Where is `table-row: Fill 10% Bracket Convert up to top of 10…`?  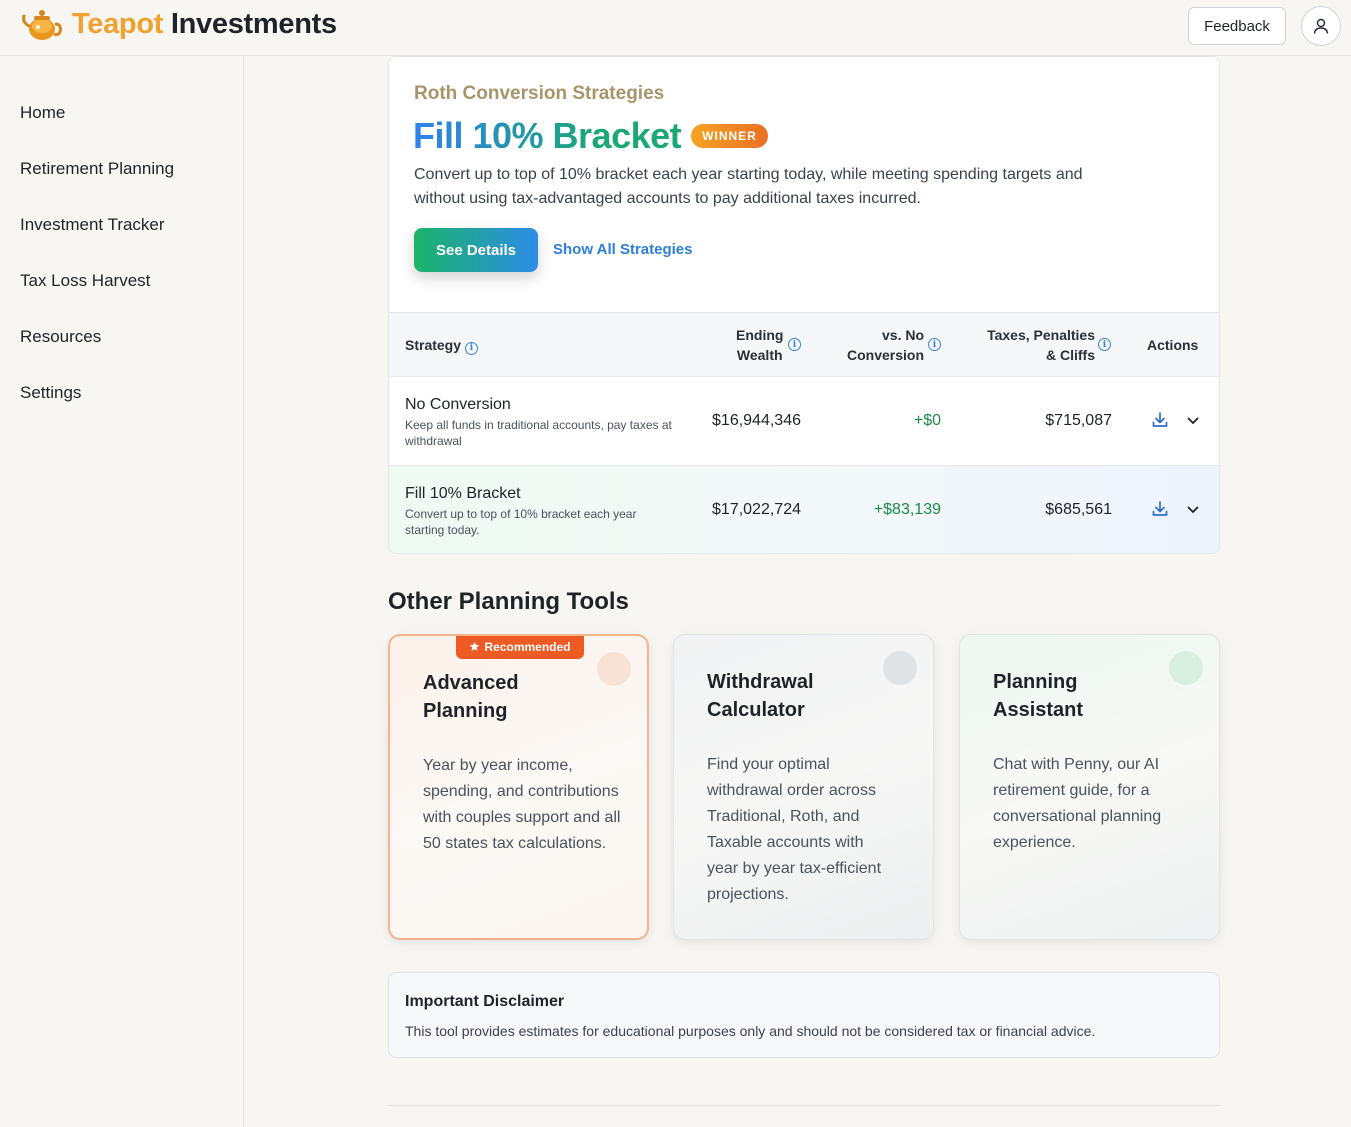 table-row: Fill 10% Bracket Convert up to top of 10… is located at coordinates (804, 509).